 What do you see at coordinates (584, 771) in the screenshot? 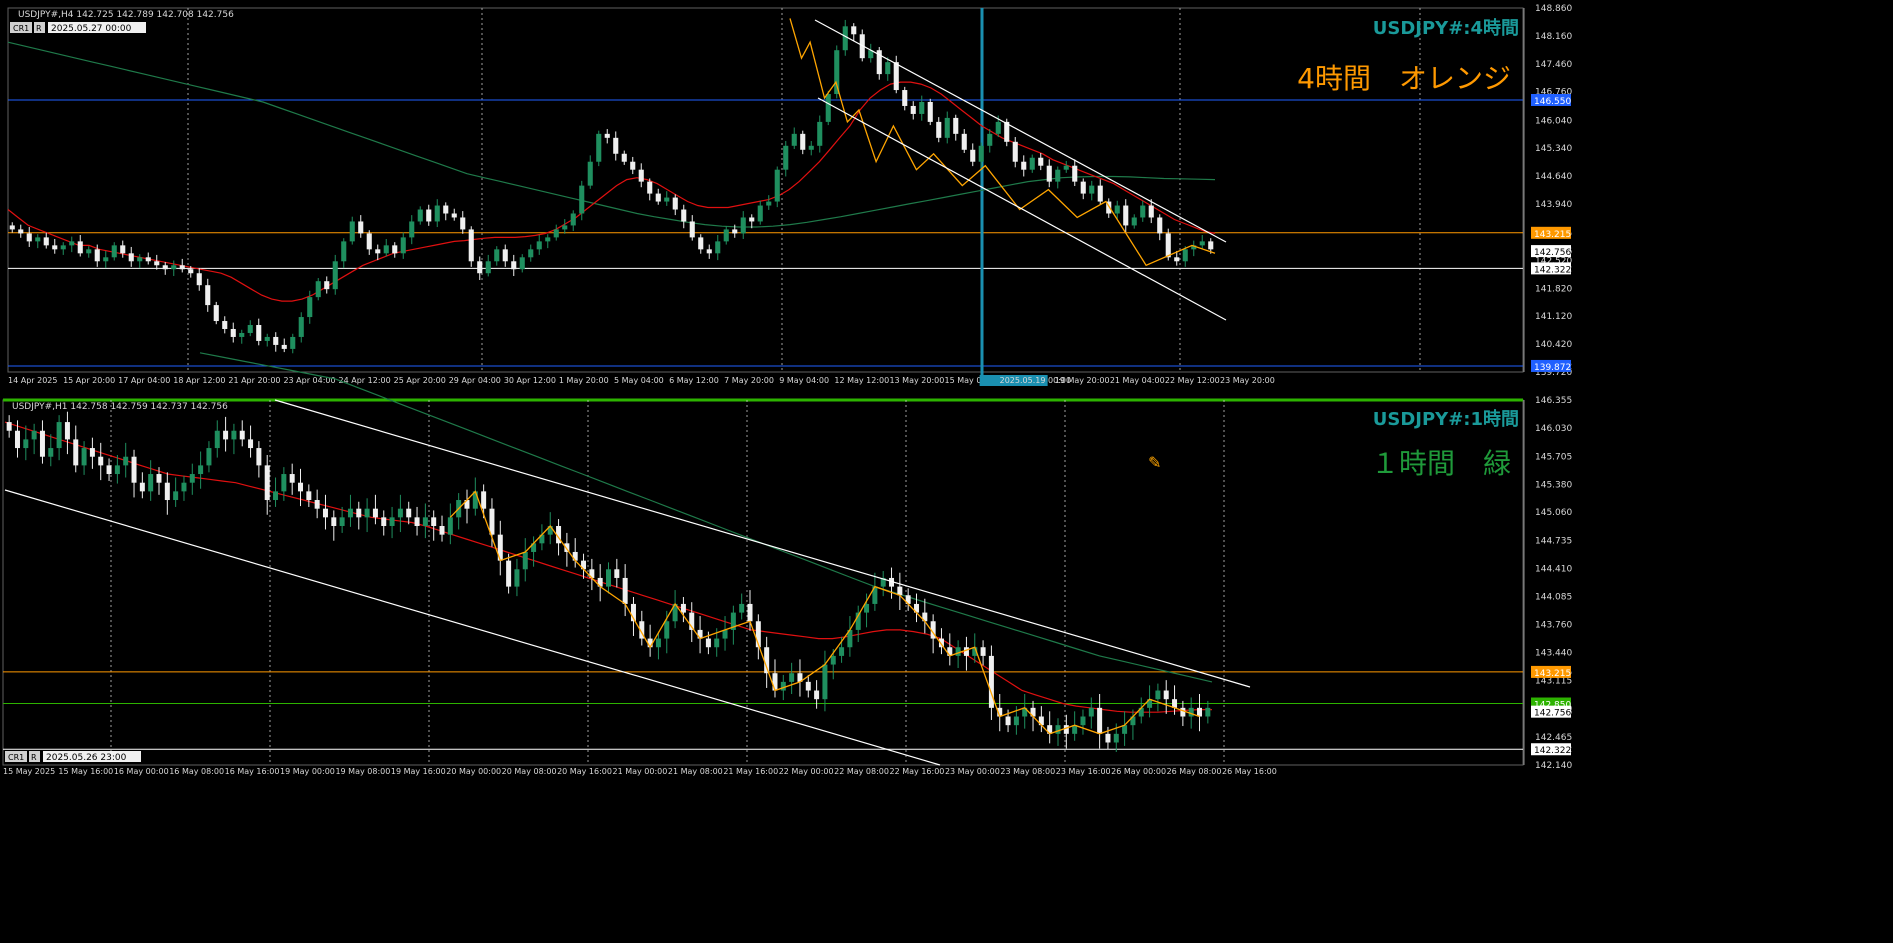
I see `time-tick-label: 20 May 16:00` at bounding box center [584, 771].